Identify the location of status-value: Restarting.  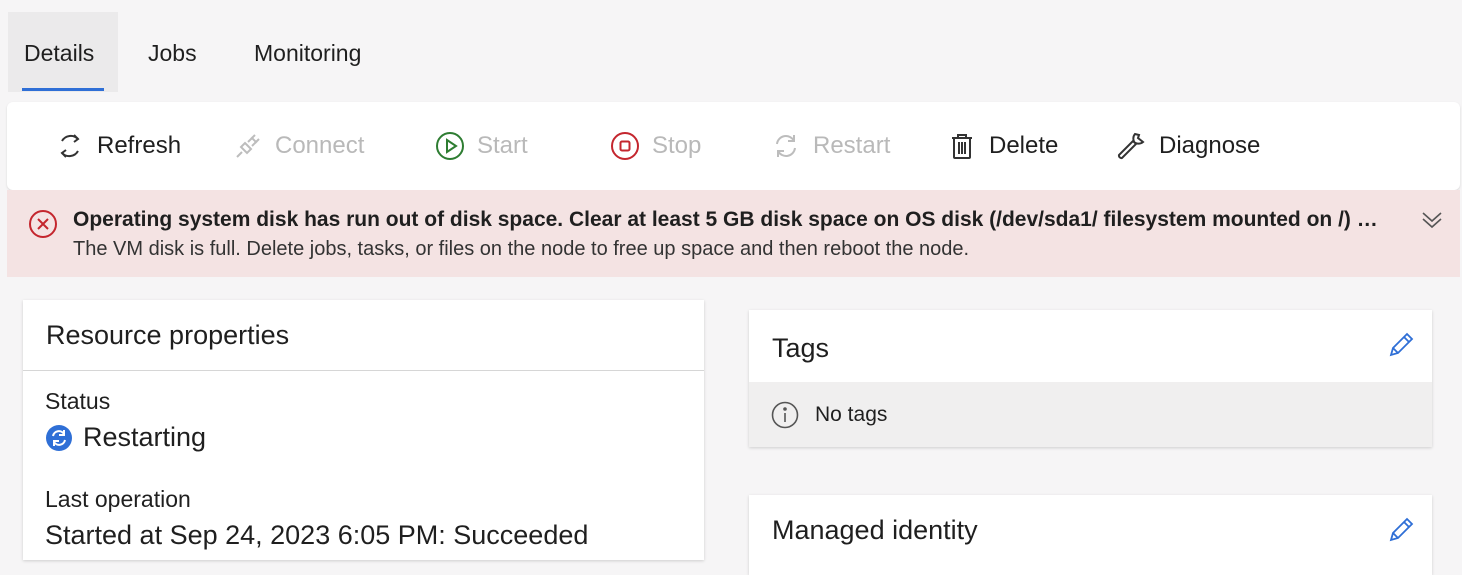
(125, 437).